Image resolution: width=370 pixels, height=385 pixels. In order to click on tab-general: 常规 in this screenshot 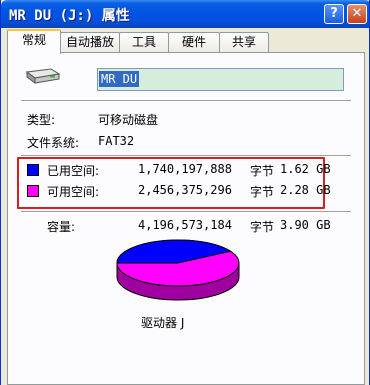, I will do `click(34, 41)`.